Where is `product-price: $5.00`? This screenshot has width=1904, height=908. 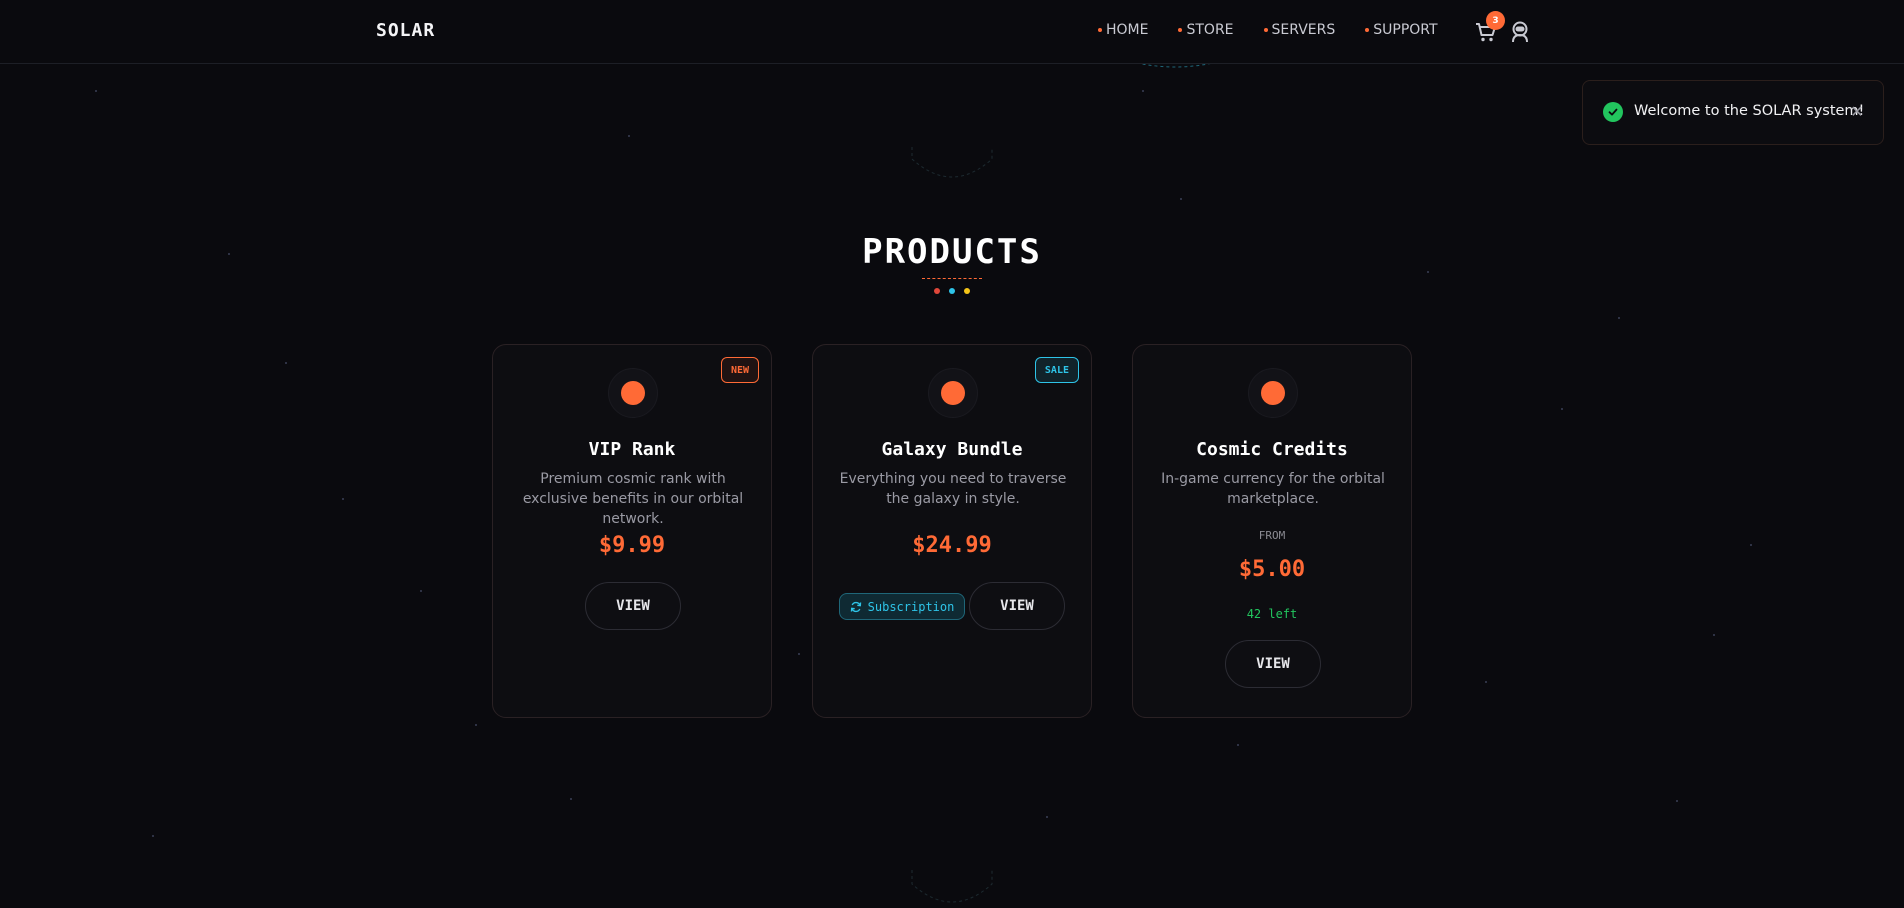 product-price: $5.00 is located at coordinates (1272, 569).